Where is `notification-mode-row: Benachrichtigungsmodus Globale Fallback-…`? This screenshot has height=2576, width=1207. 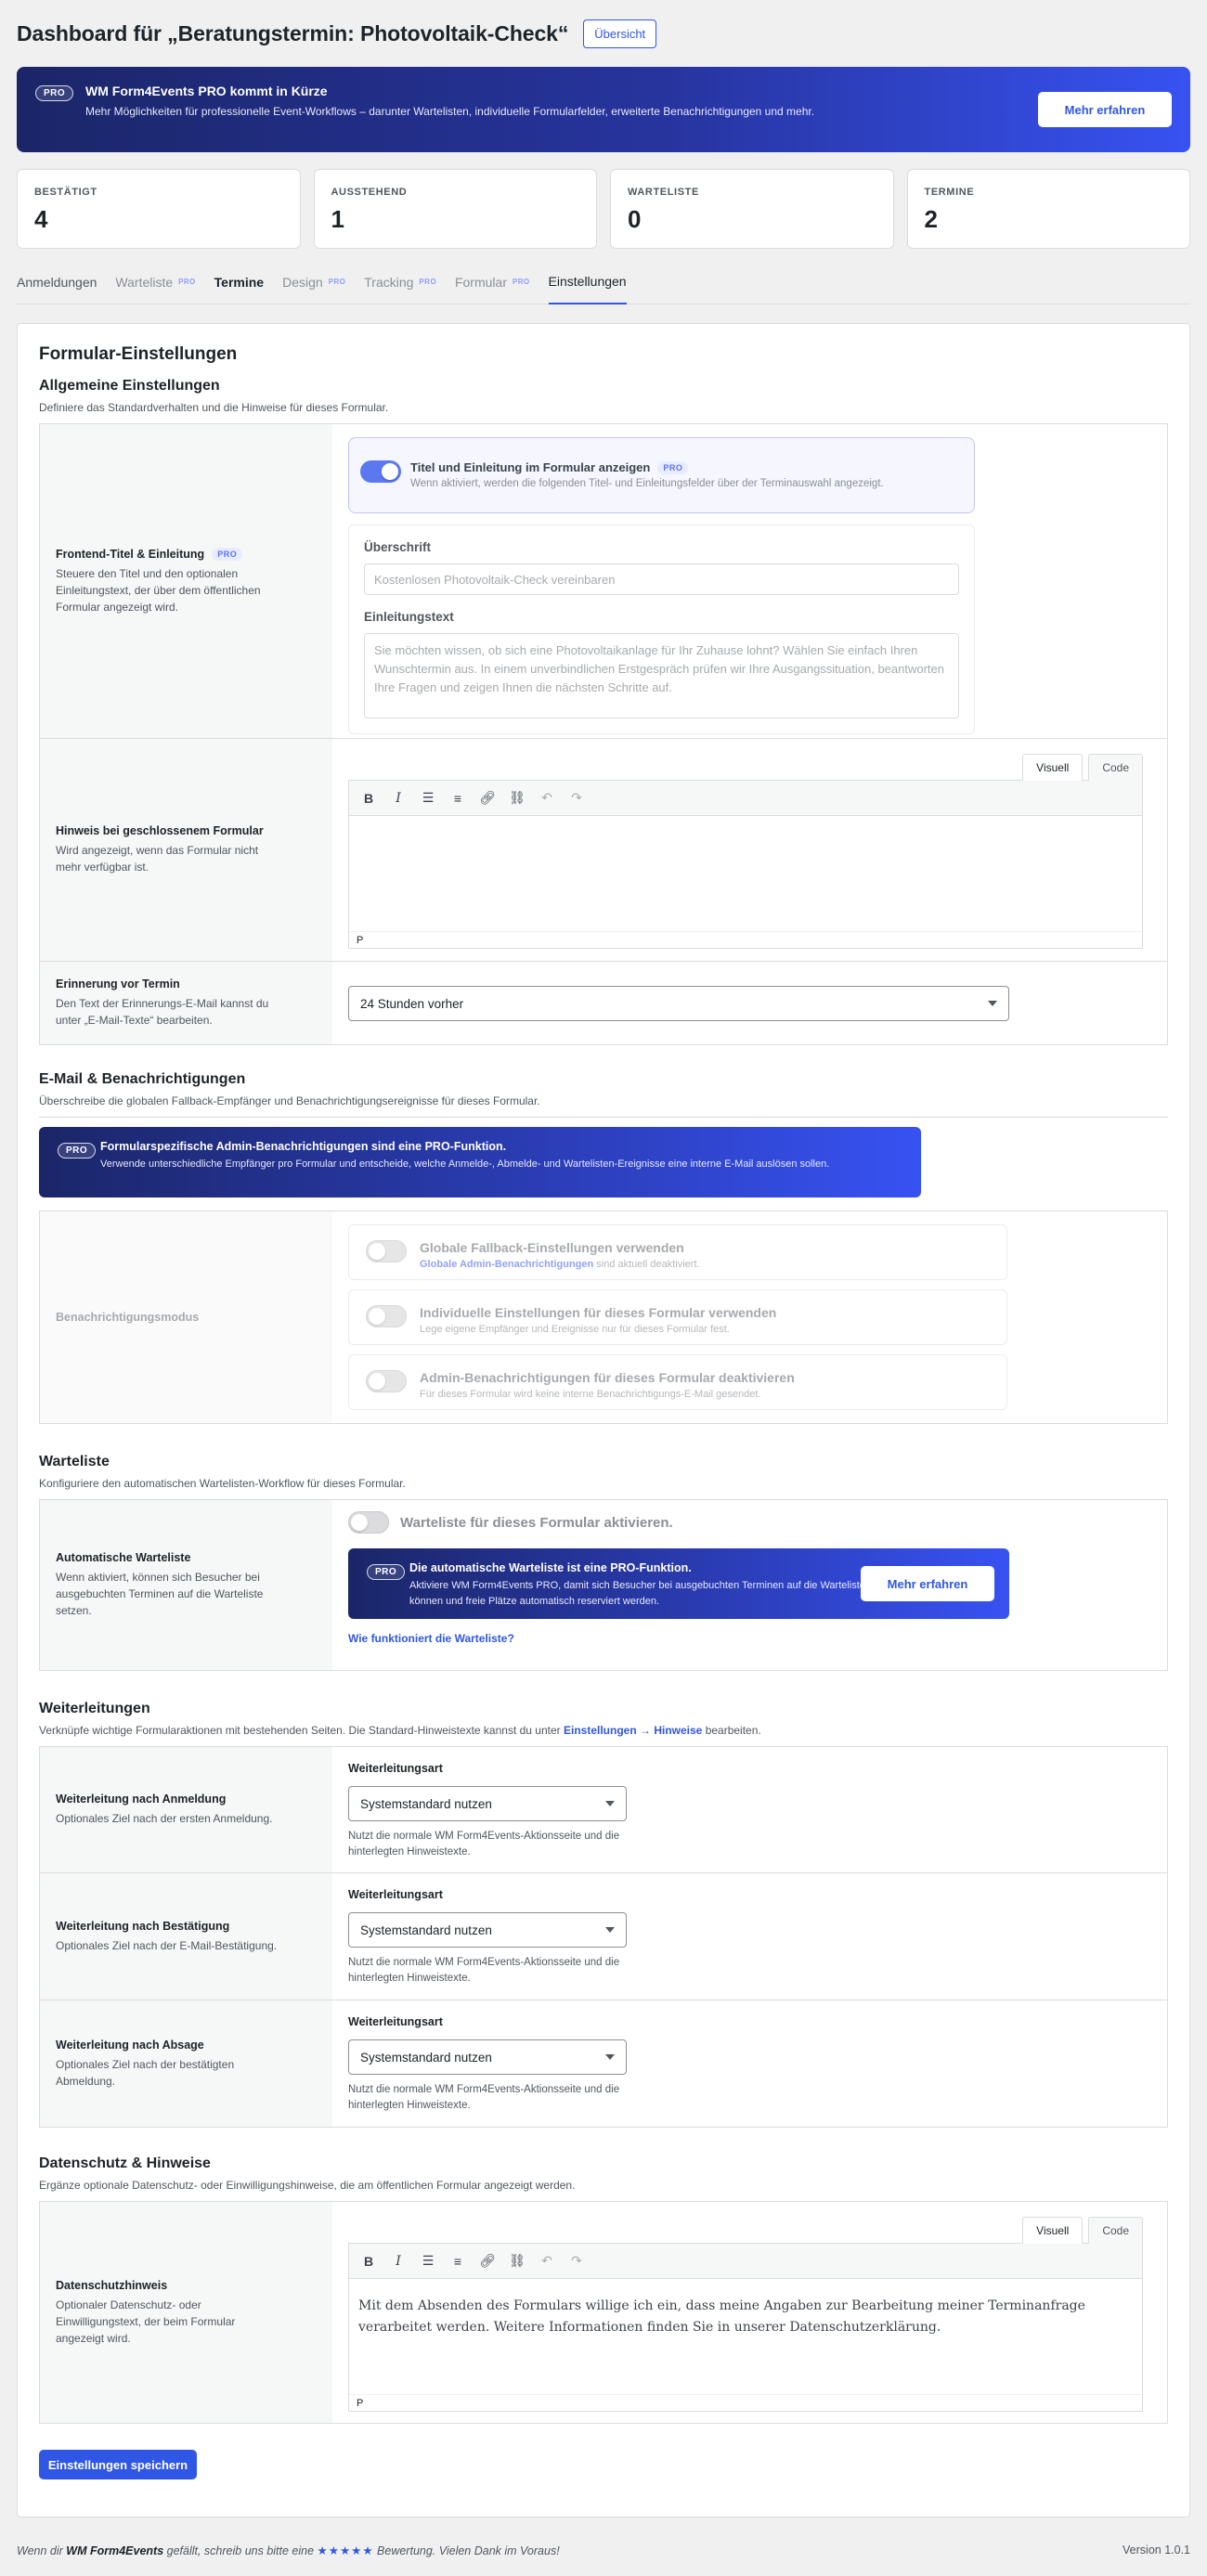
notification-mode-row: Benachrichtigungsmodus Globale Fallback-… is located at coordinates (603, 1317).